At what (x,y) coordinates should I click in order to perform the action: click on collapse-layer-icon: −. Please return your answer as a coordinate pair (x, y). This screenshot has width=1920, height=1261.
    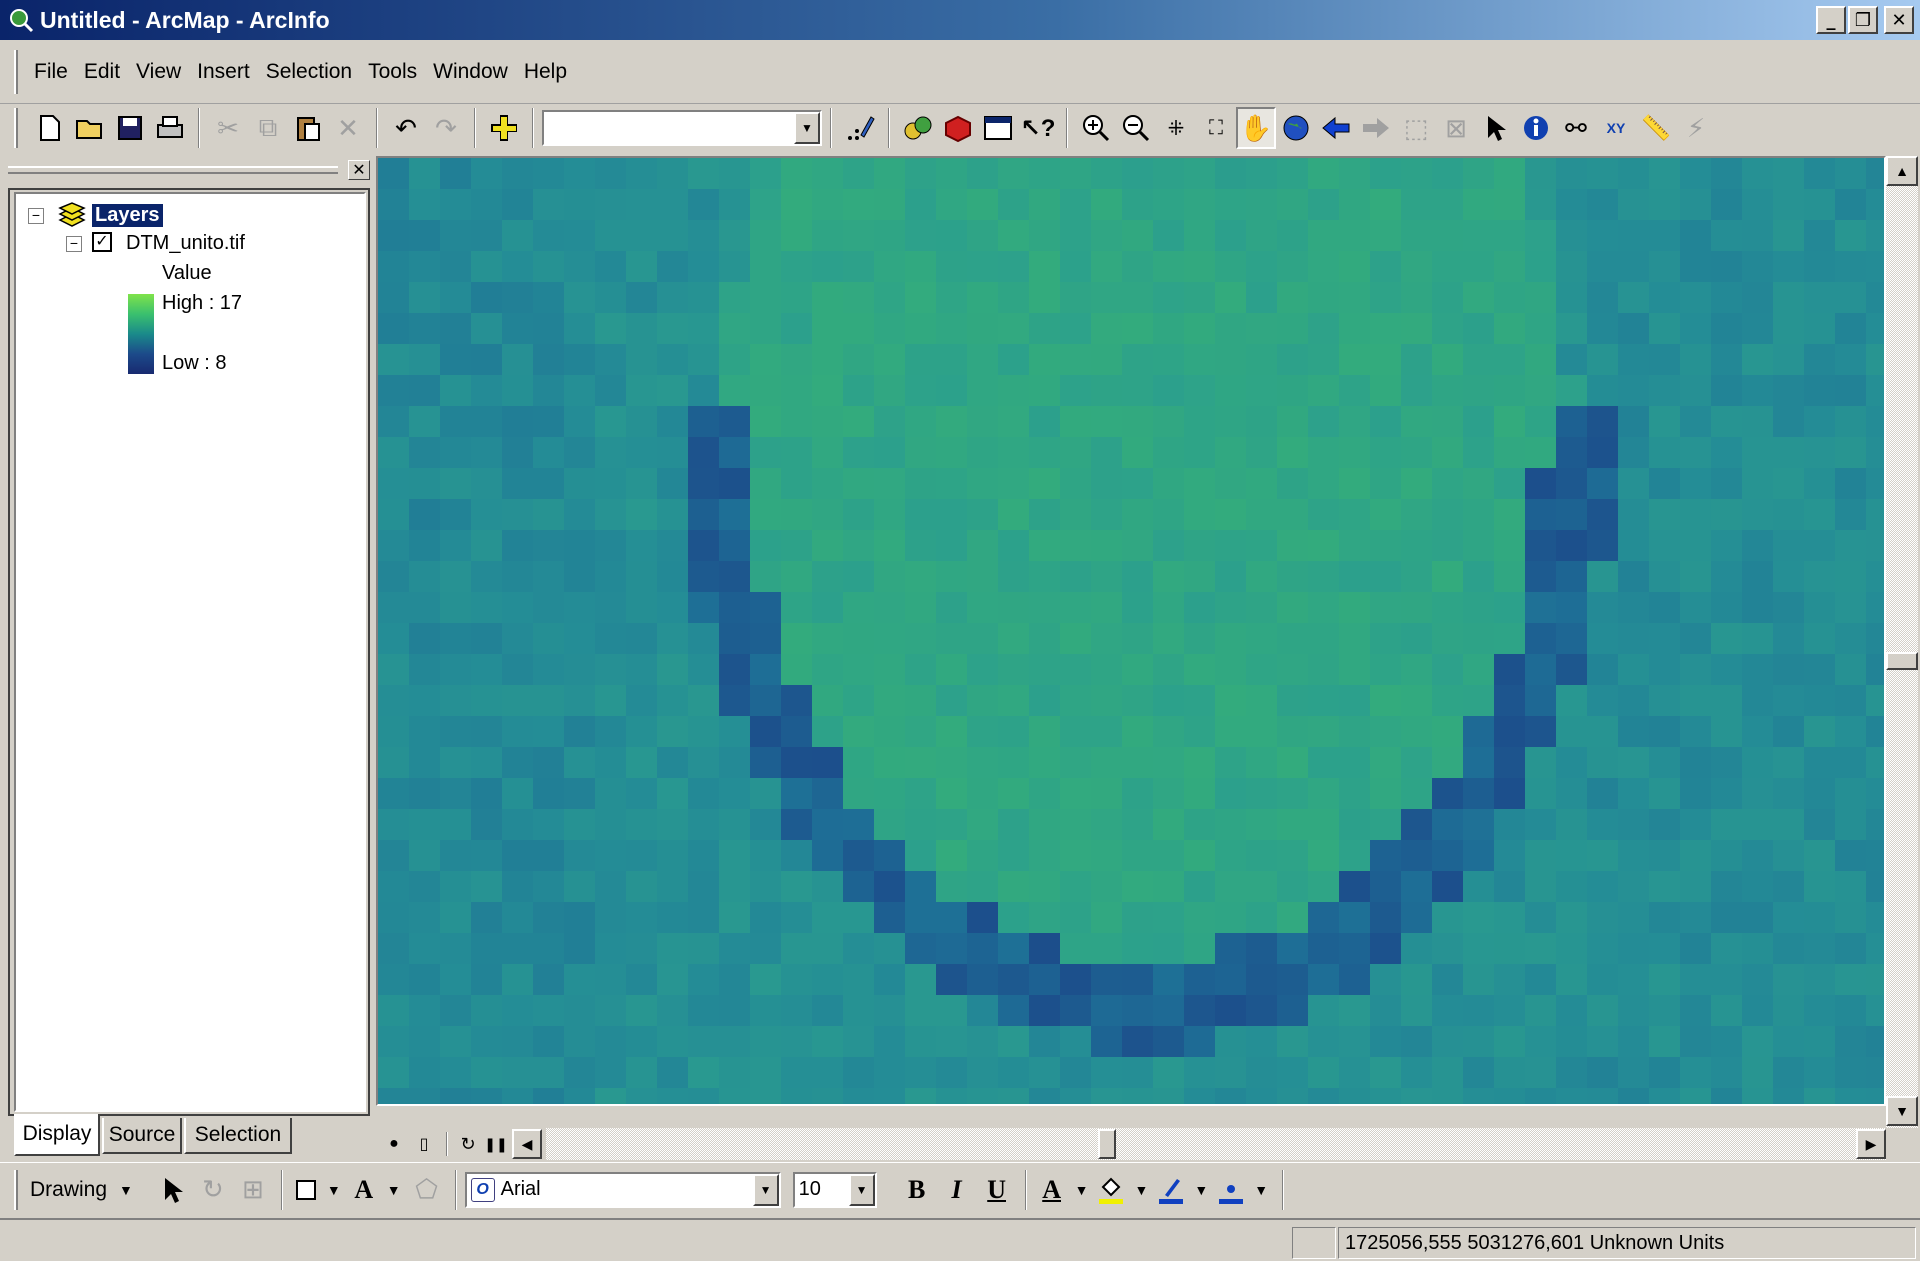
    Looking at the image, I should click on (74, 244).